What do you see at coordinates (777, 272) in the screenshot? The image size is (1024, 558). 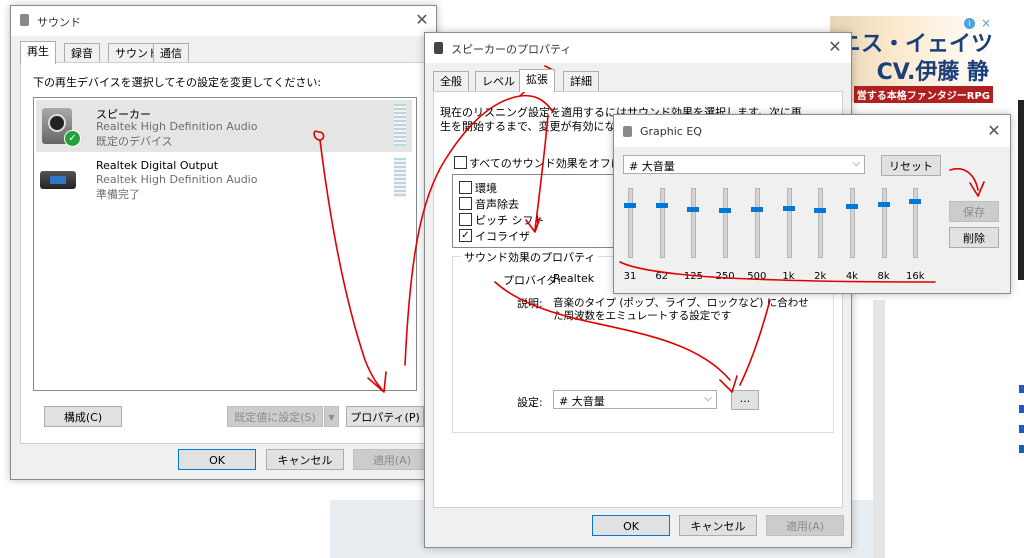 I see `annotation-curve-eq` at bounding box center [777, 272].